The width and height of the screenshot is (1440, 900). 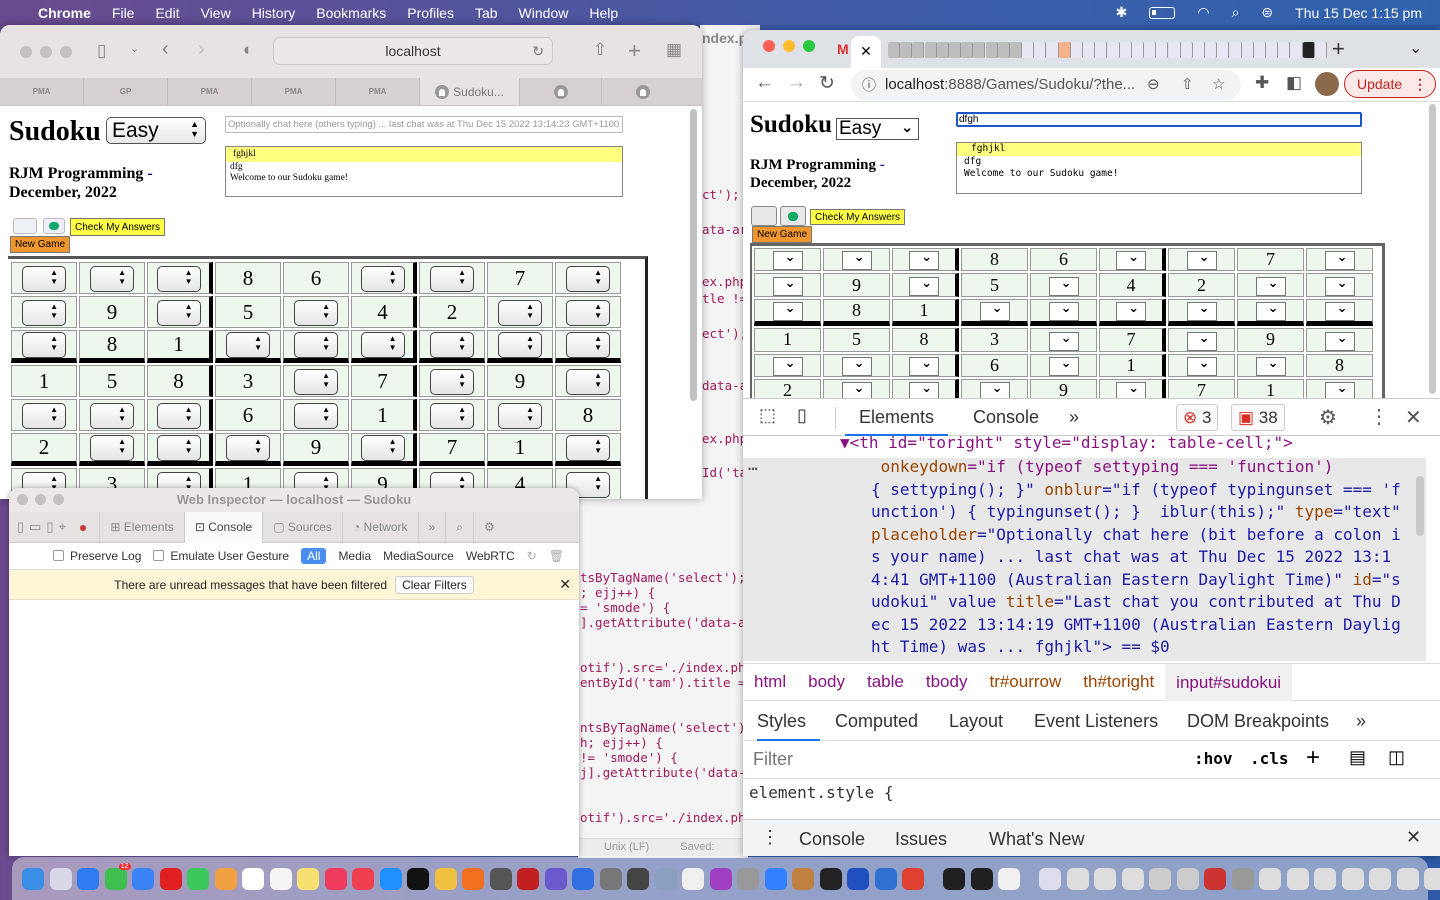 What do you see at coordinates (1262, 83) in the screenshot?
I see `extensions-icon: ✚` at bounding box center [1262, 83].